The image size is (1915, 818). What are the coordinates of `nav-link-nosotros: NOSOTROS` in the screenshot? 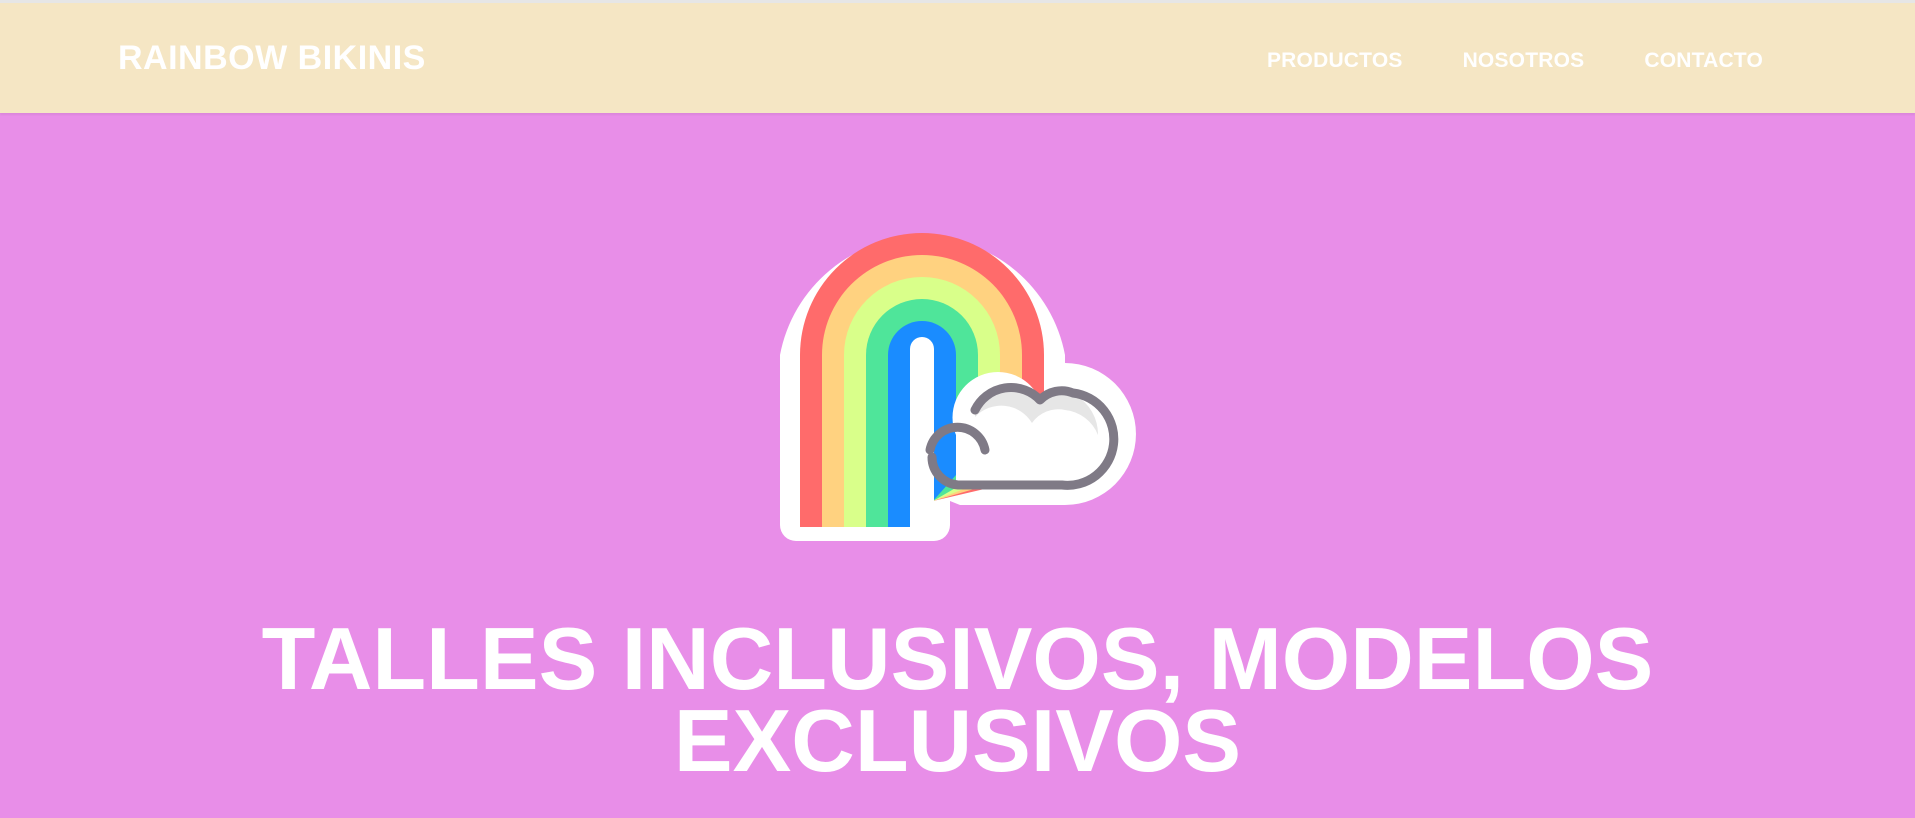 It's located at (1524, 60).